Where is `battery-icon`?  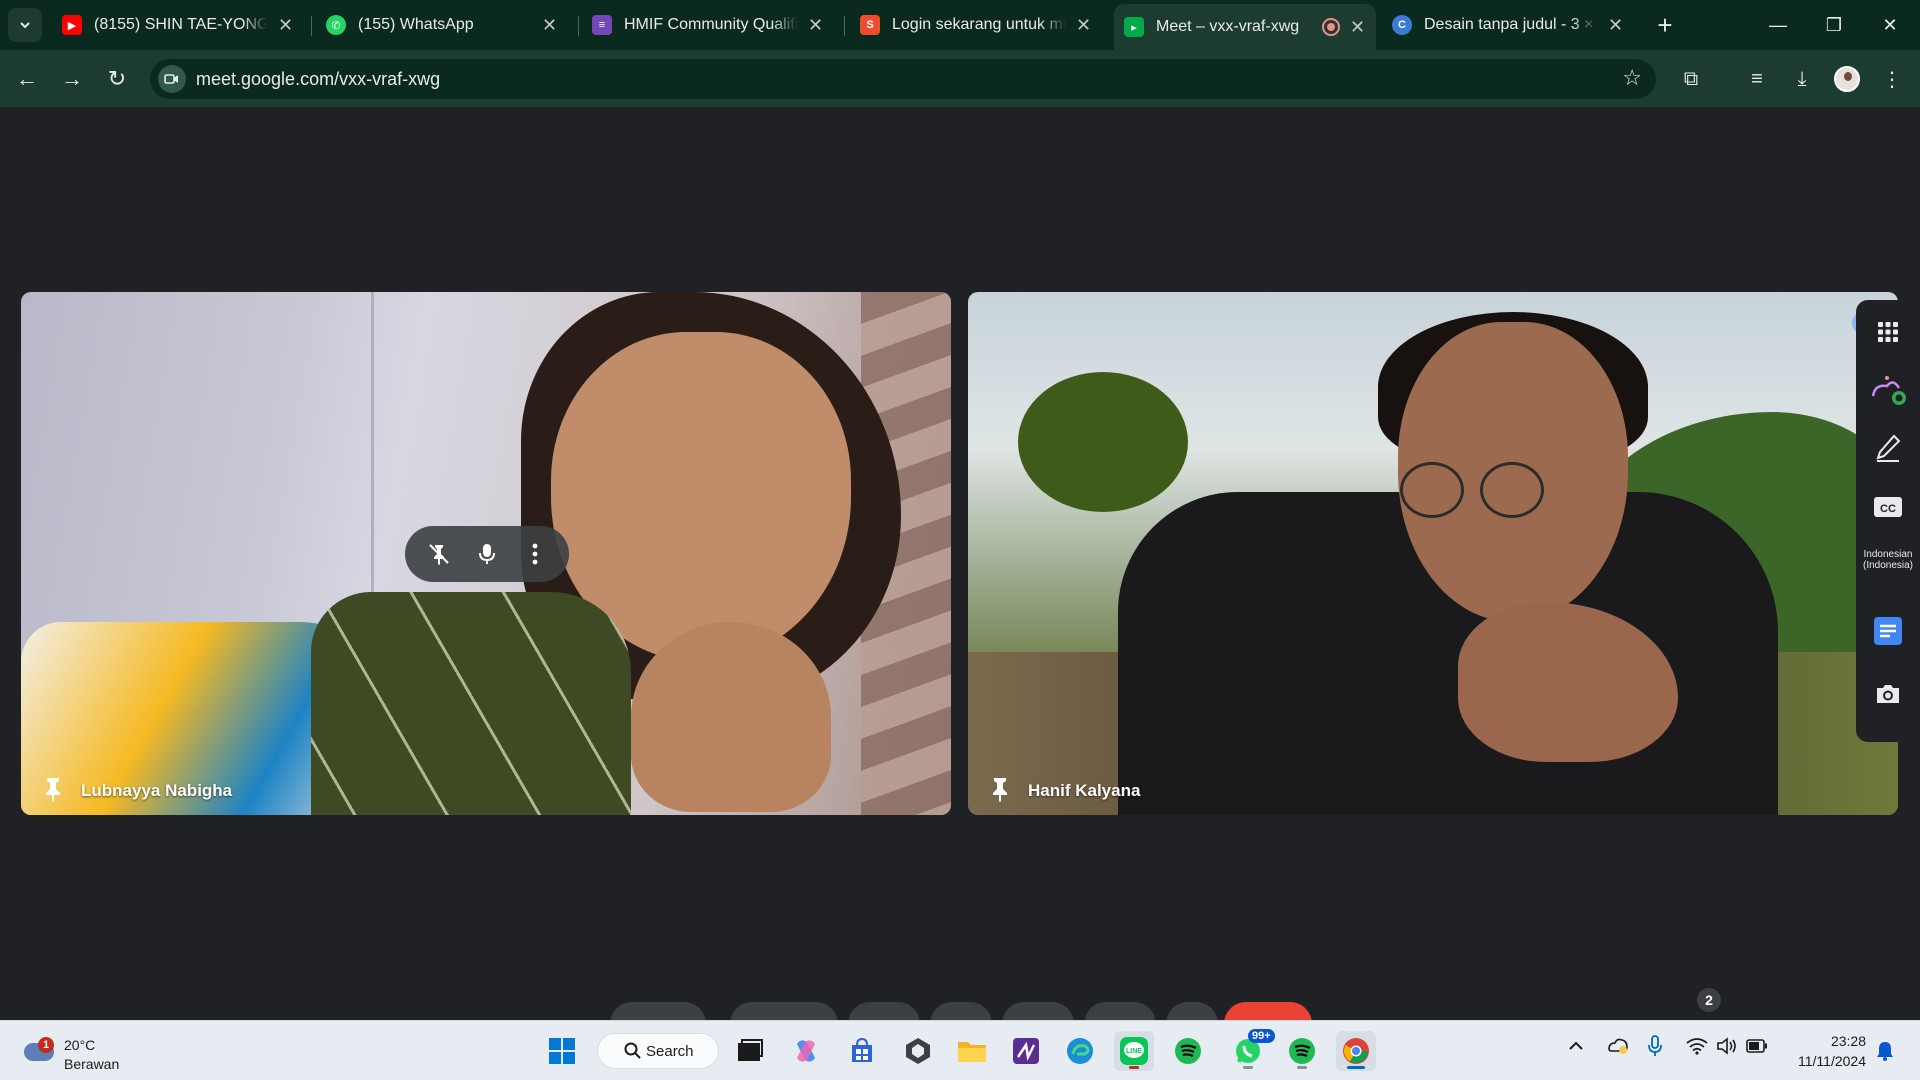 battery-icon is located at coordinates (1757, 1048).